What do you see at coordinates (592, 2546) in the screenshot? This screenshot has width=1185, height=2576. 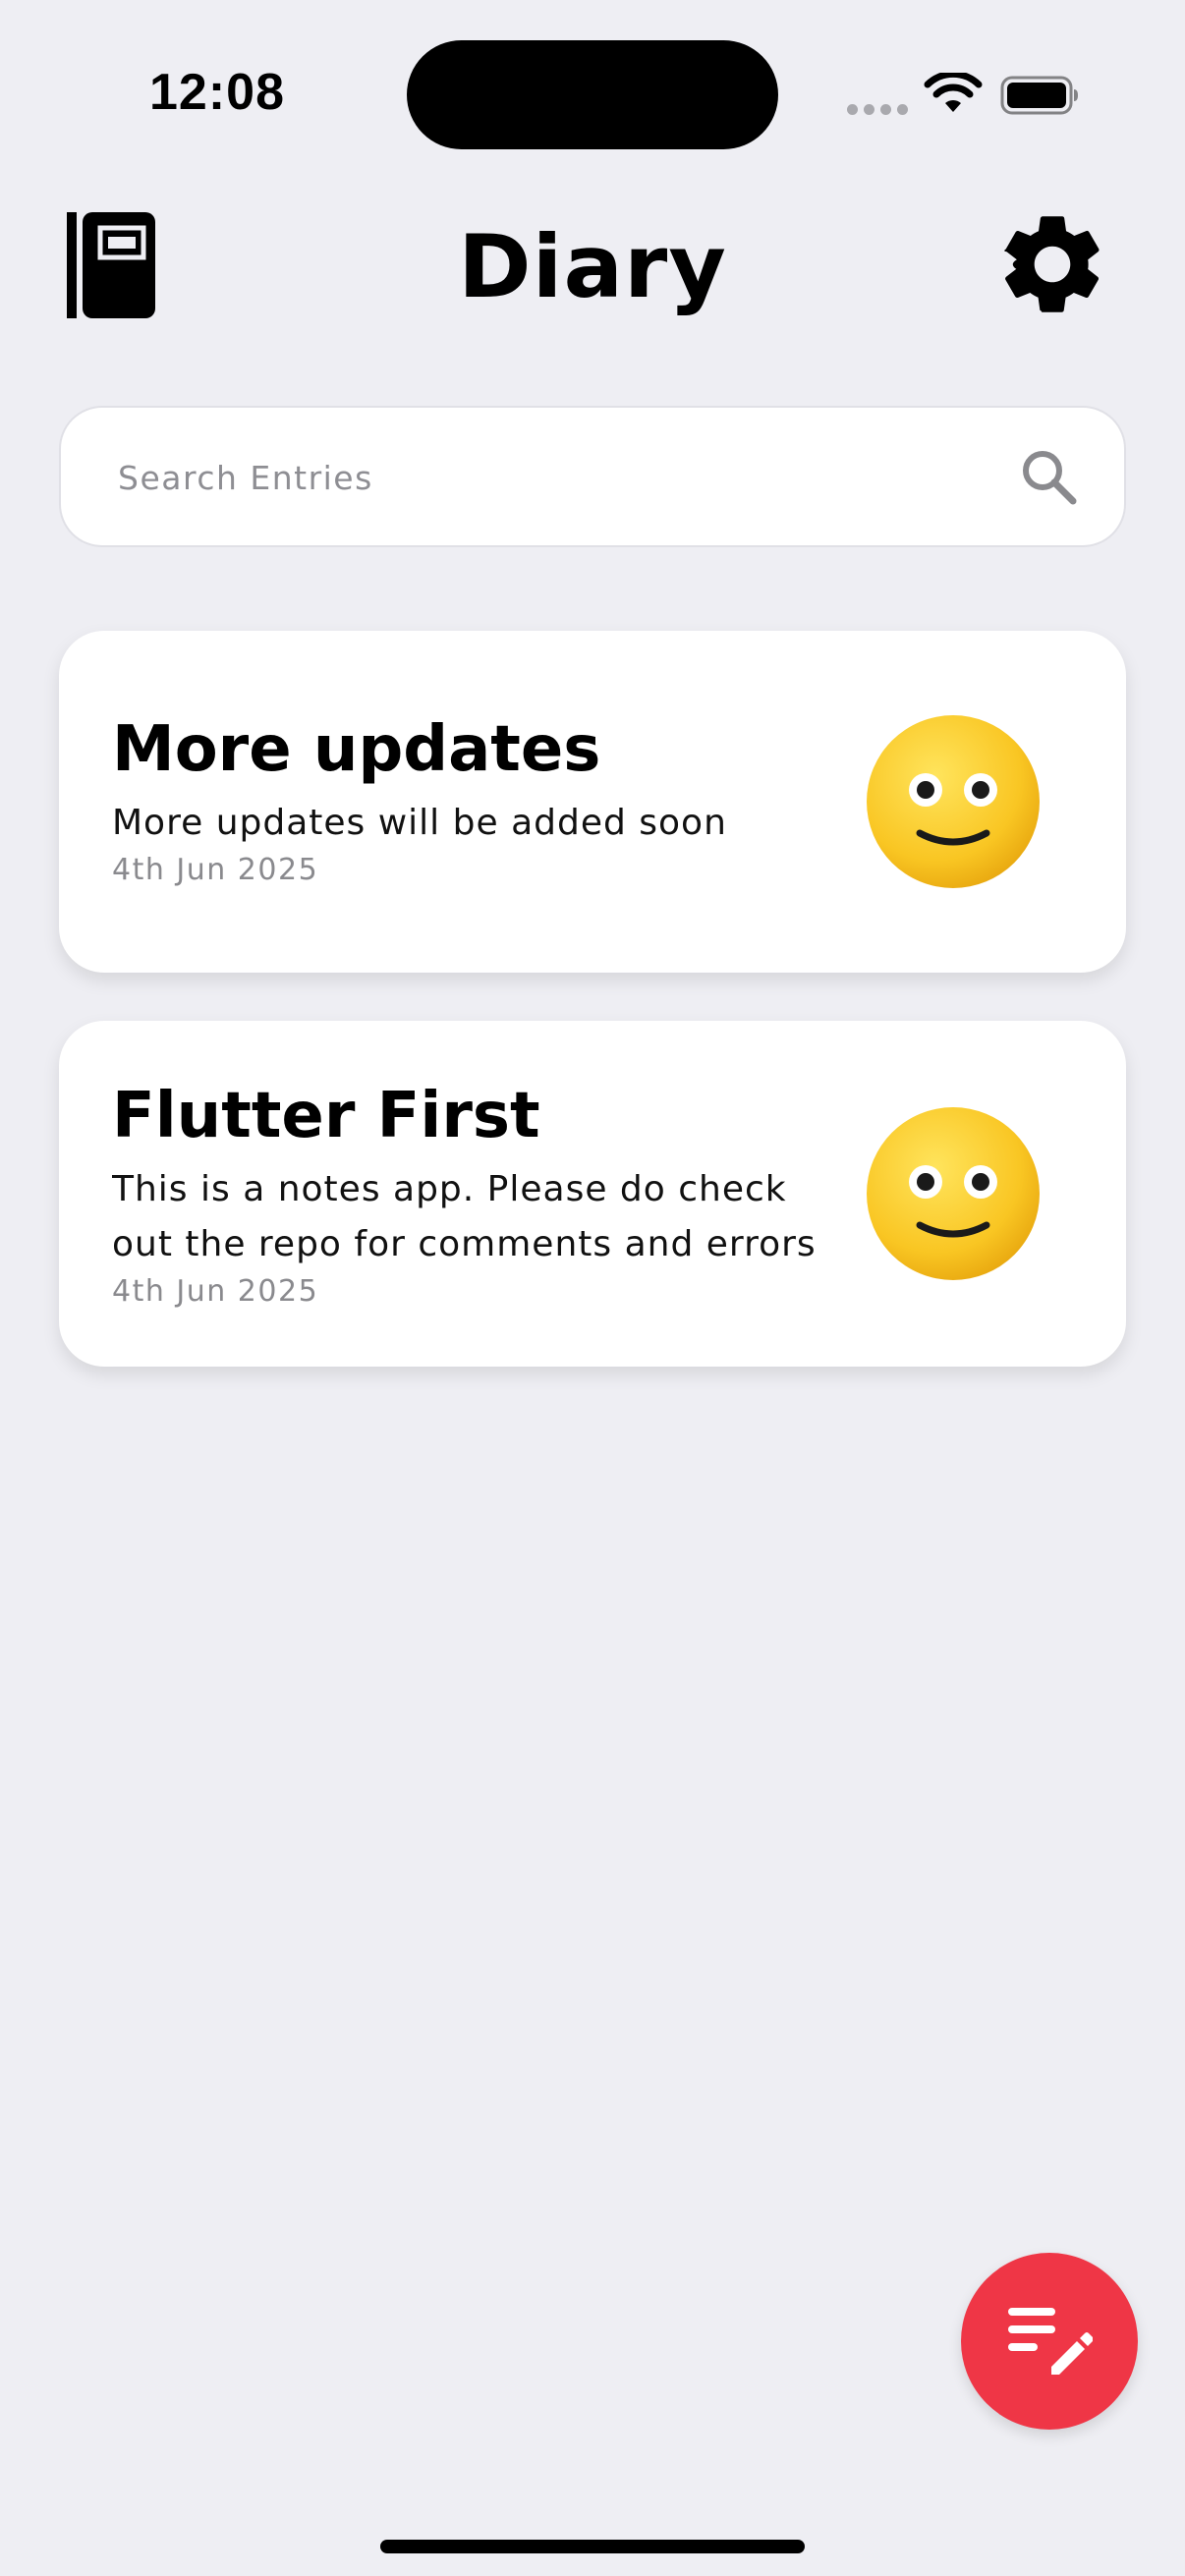 I see `home-indicator` at bounding box center [592, 2546].